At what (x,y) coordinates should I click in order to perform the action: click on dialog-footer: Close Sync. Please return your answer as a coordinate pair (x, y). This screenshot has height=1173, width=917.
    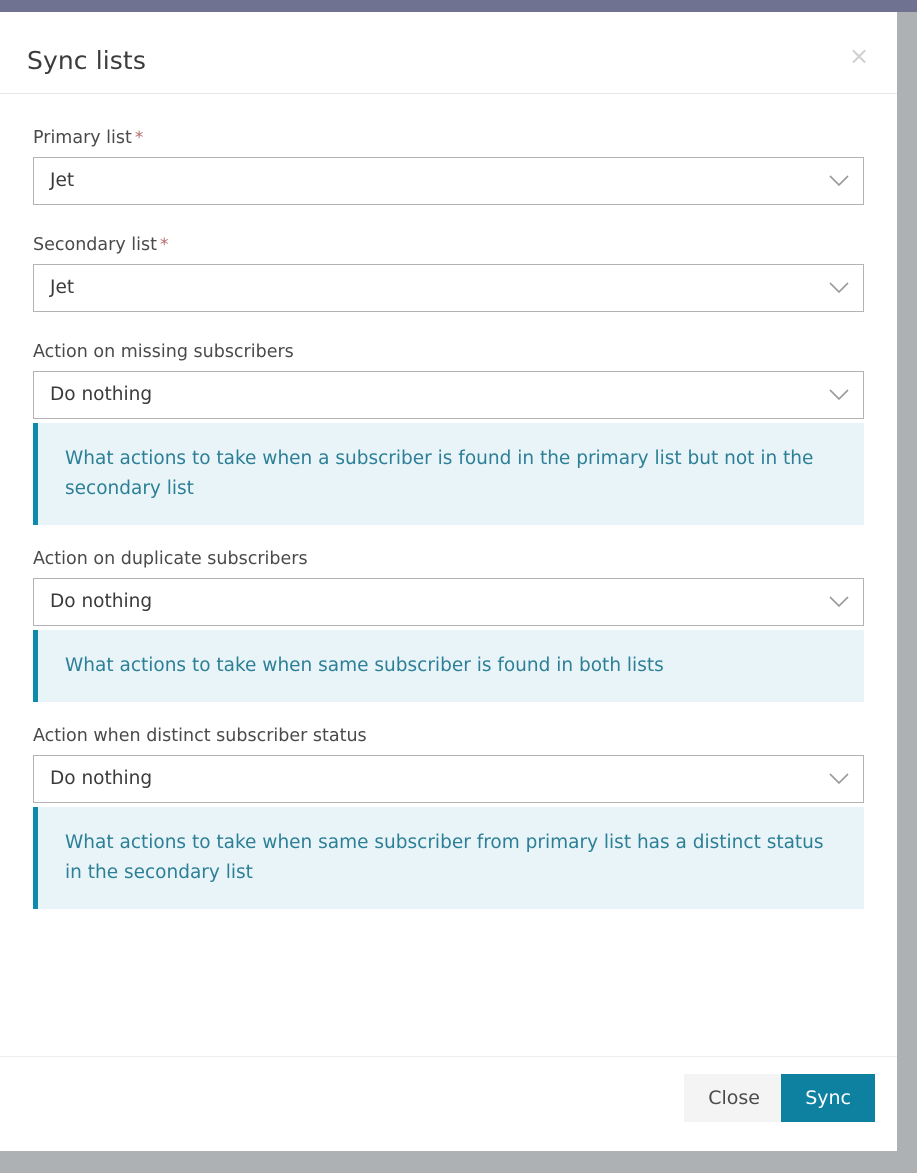
    Looking at the image, I should click on (448, 1103).